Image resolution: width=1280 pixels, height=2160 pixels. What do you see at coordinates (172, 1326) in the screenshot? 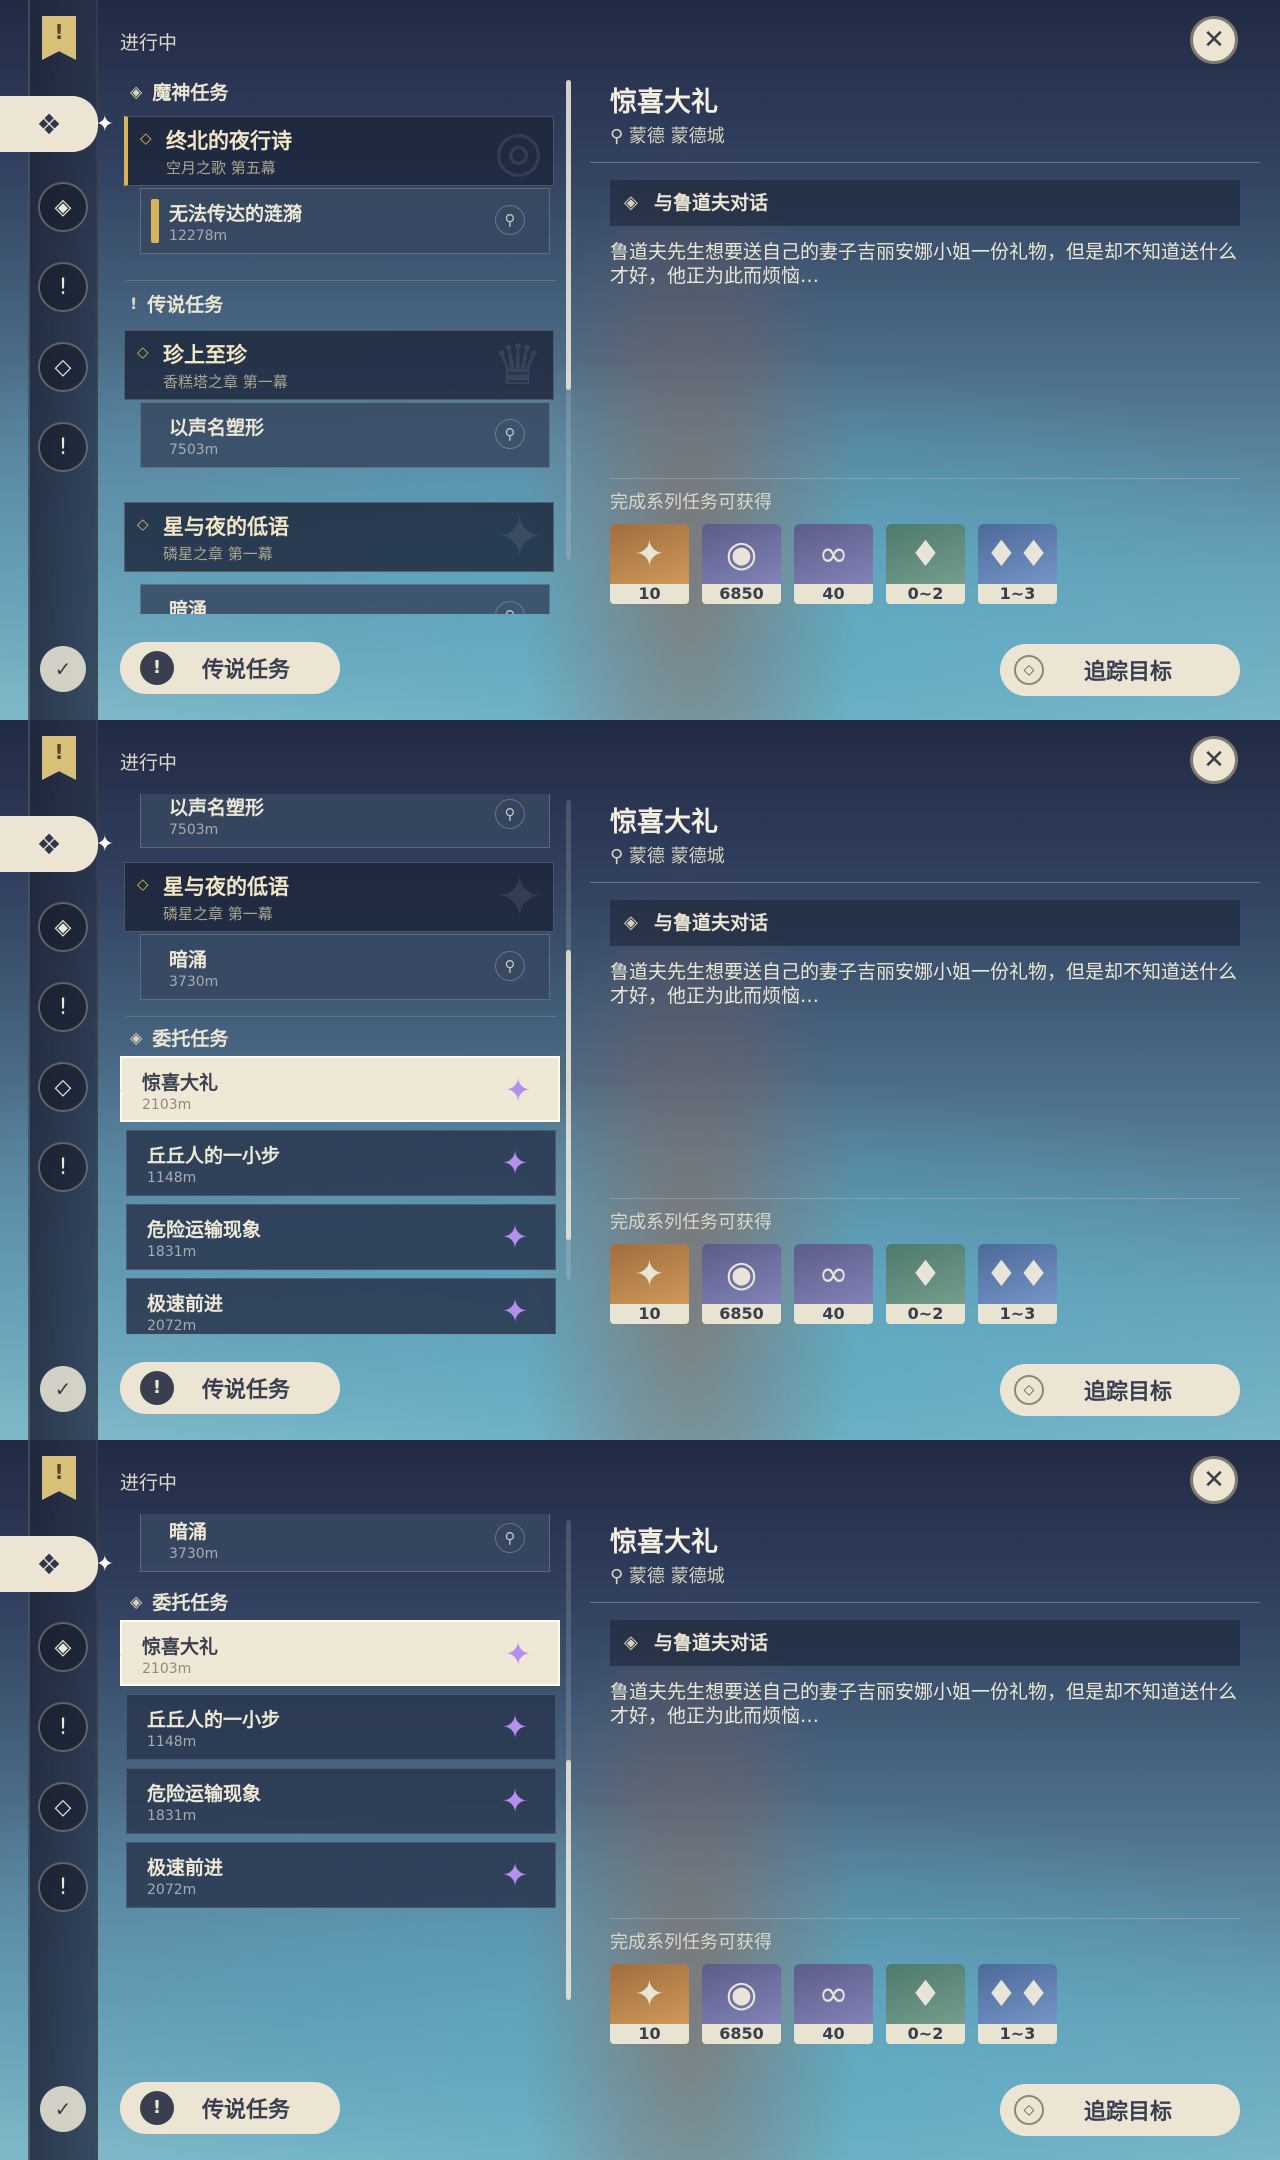
I see `commission-distance: 2072m` at bounding box center [172, 1326].